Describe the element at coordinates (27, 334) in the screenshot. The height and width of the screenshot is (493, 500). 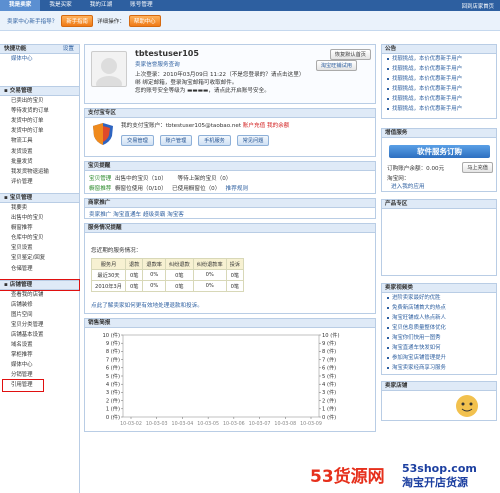
I see `sidebar-item-shop-label: 店铺基本设置` at that location.